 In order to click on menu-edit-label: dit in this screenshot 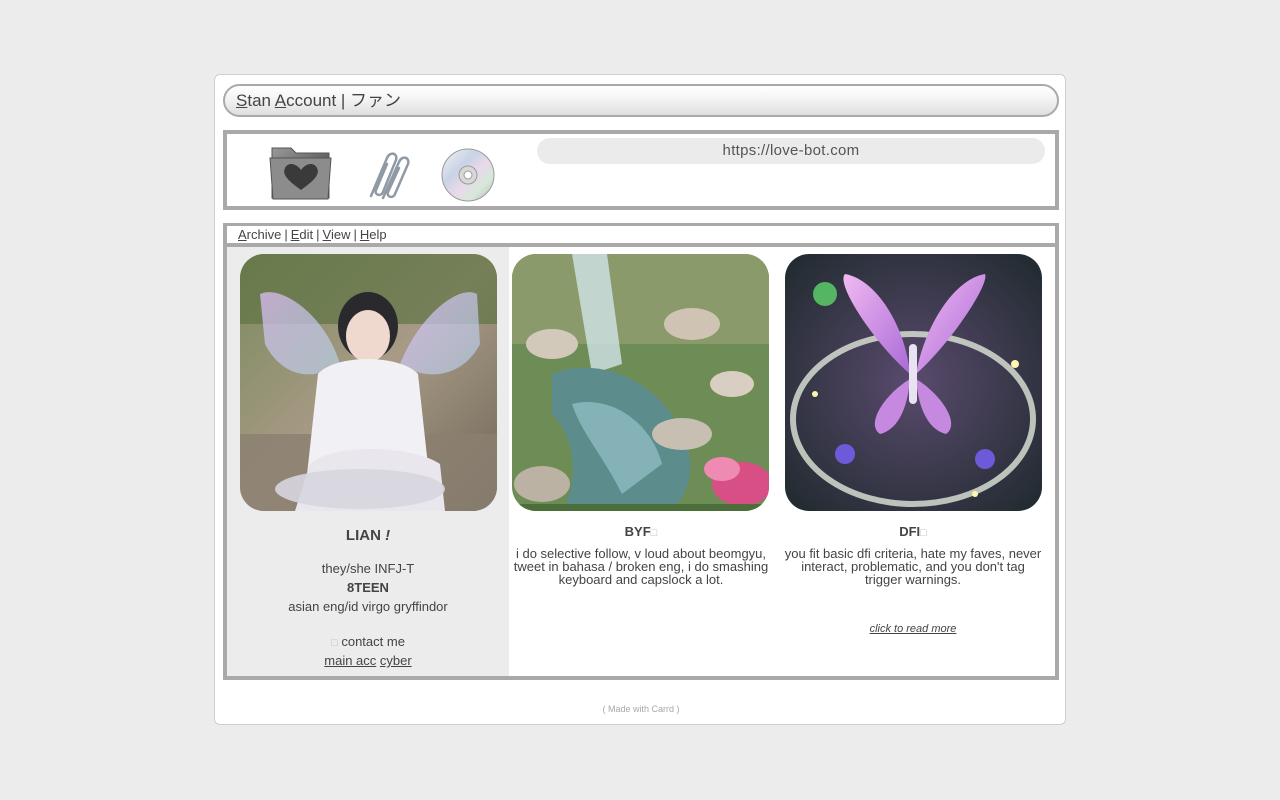, I will do `click(306, 234)`.